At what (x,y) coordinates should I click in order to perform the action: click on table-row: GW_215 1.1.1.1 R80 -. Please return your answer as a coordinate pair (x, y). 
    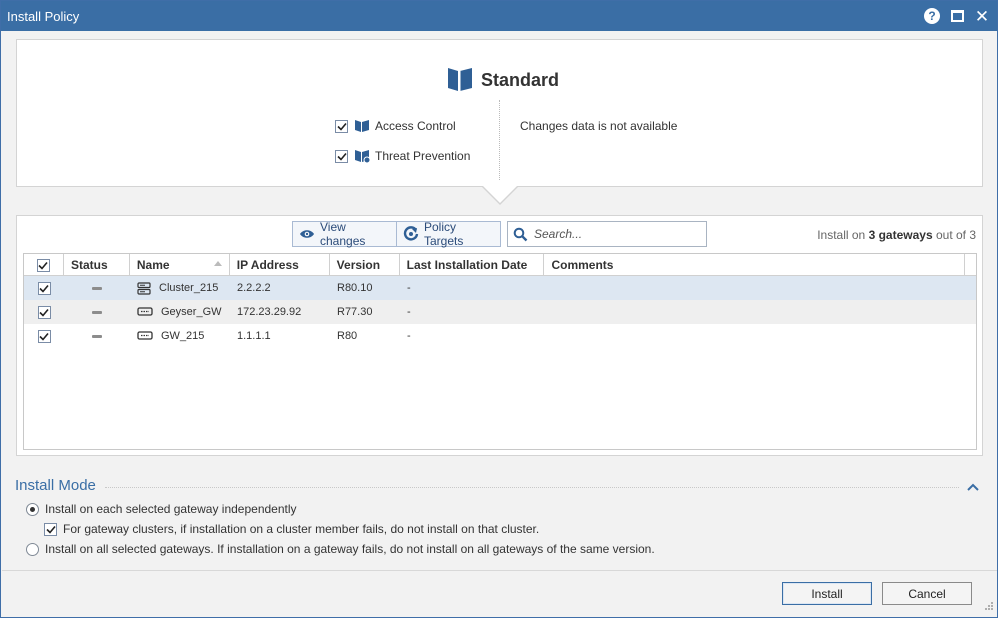
    Looking at the image, I should click on (500, 336).